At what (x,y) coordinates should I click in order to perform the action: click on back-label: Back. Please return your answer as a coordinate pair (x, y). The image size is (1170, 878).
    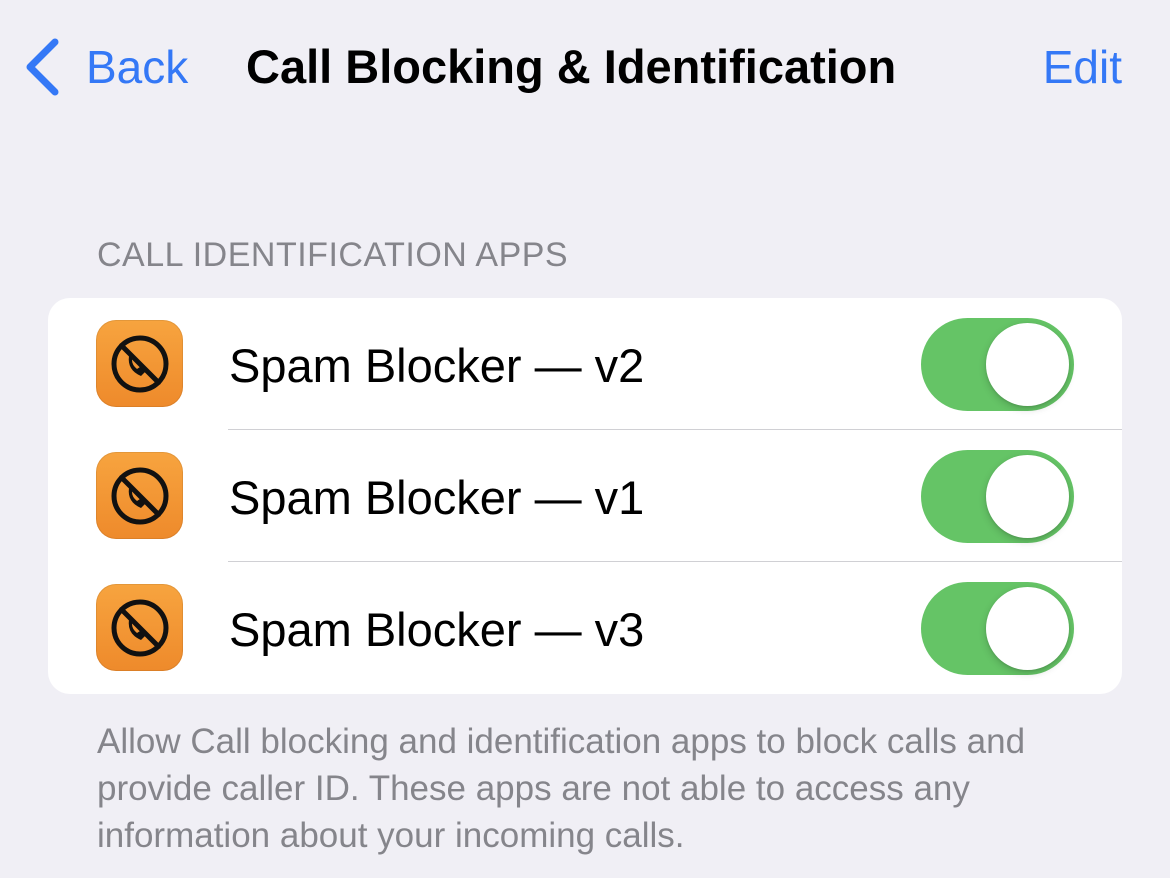
    Looking at the image, I should click on (137, 67).